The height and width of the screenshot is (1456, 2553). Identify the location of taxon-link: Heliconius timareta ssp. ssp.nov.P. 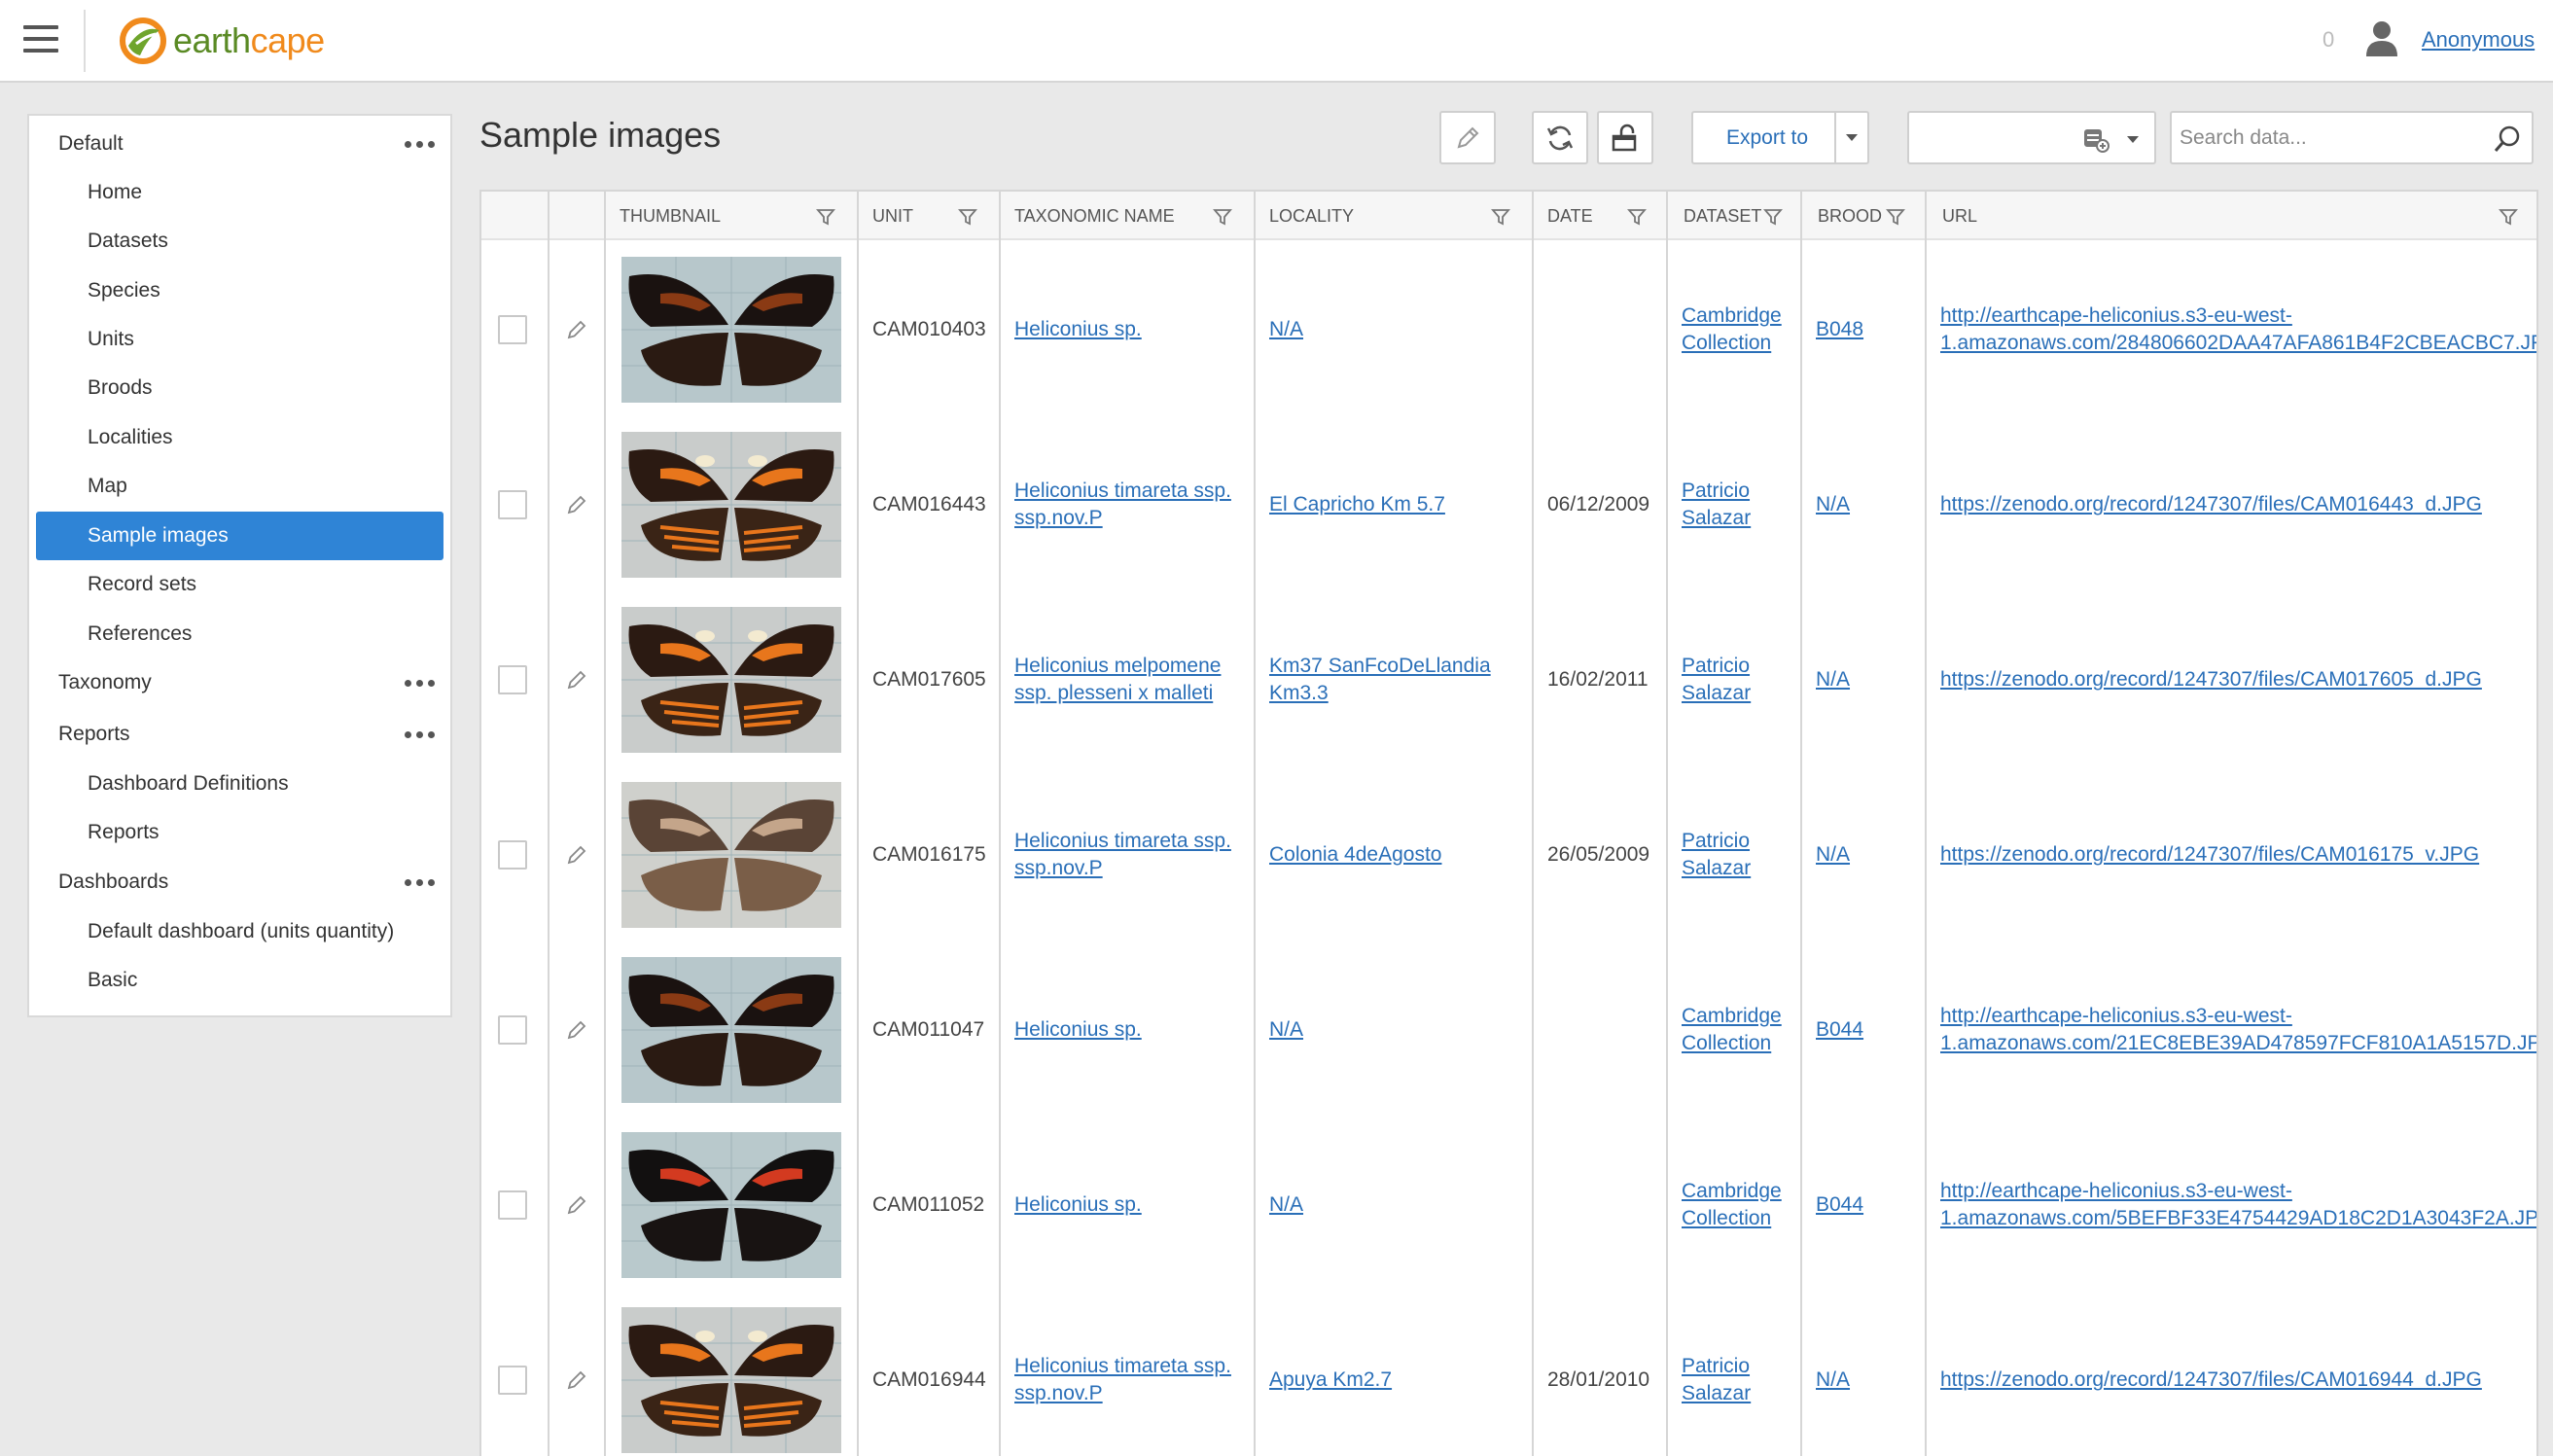
(1122, 504).